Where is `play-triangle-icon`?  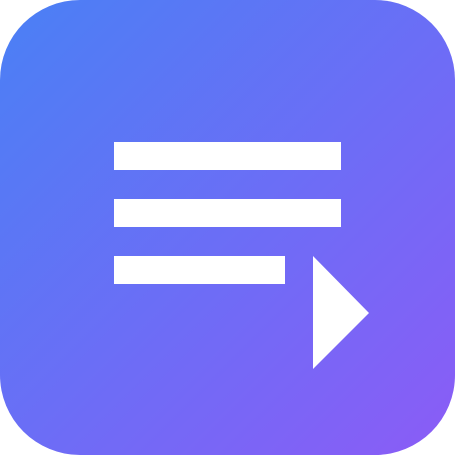 play-triangle-icon is located at coordinates (341, 312).